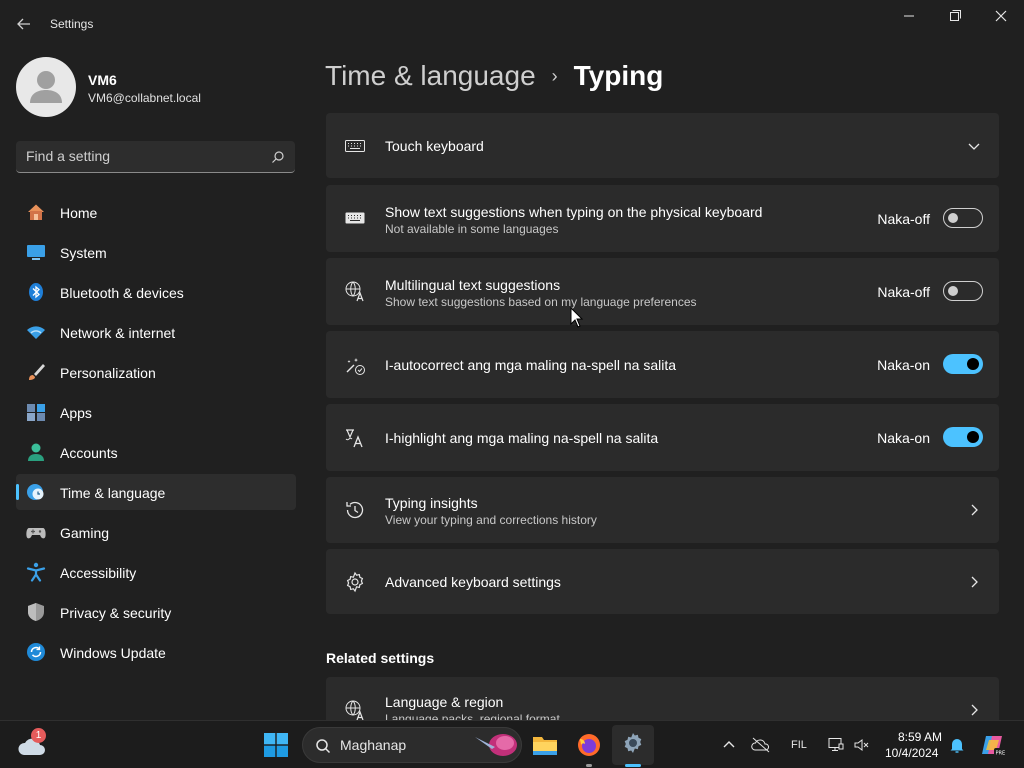 The width and height of the screenshot is (1024, 768). What do you see at coordinates (963, 364) in the screenshot?
I see `autocorrect-toggle` at bounding box center [963, 364].